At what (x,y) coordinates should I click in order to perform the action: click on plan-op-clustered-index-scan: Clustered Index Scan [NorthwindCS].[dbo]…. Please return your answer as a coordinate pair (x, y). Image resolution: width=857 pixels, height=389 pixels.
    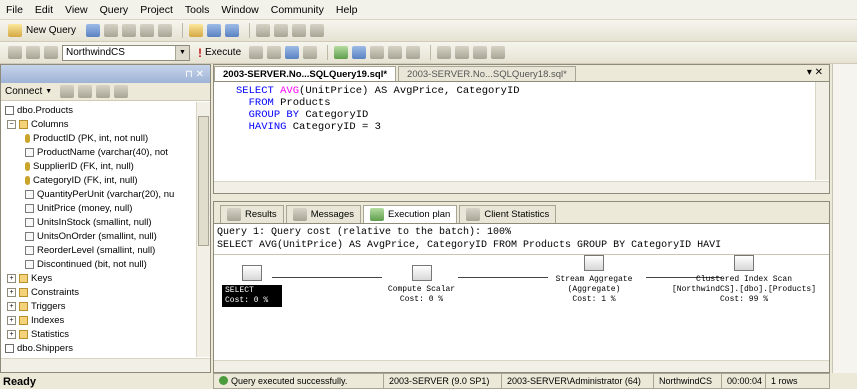
    Looking at the image, I should click on (744, 280).